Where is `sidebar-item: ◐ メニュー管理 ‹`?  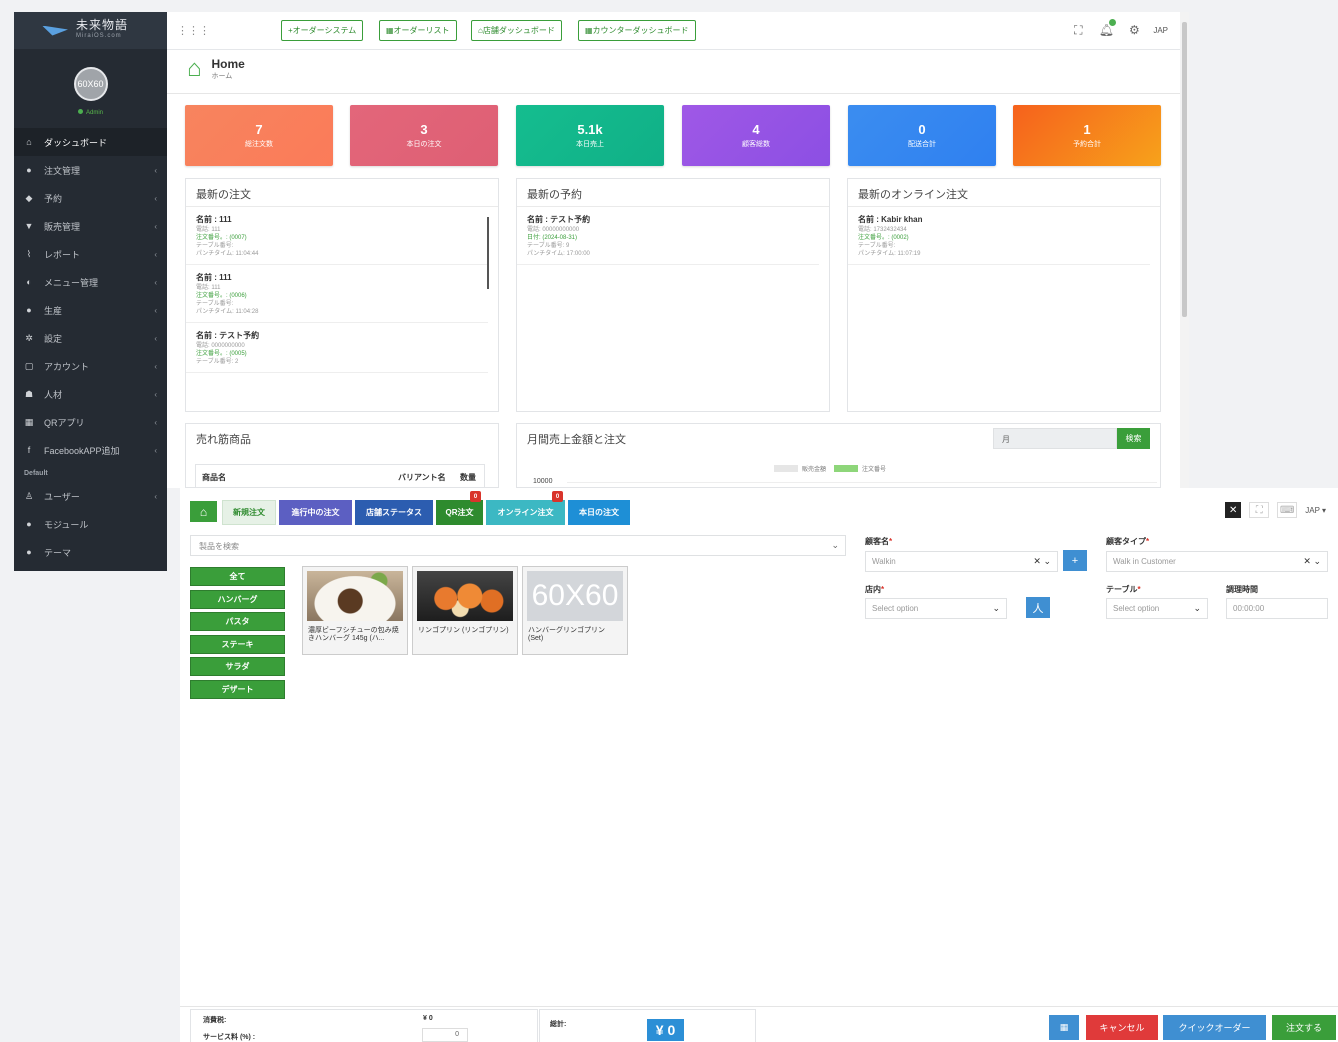 sidebar-item: ◐ メニュー管理 ‹ is located at coordinates (90, 282).